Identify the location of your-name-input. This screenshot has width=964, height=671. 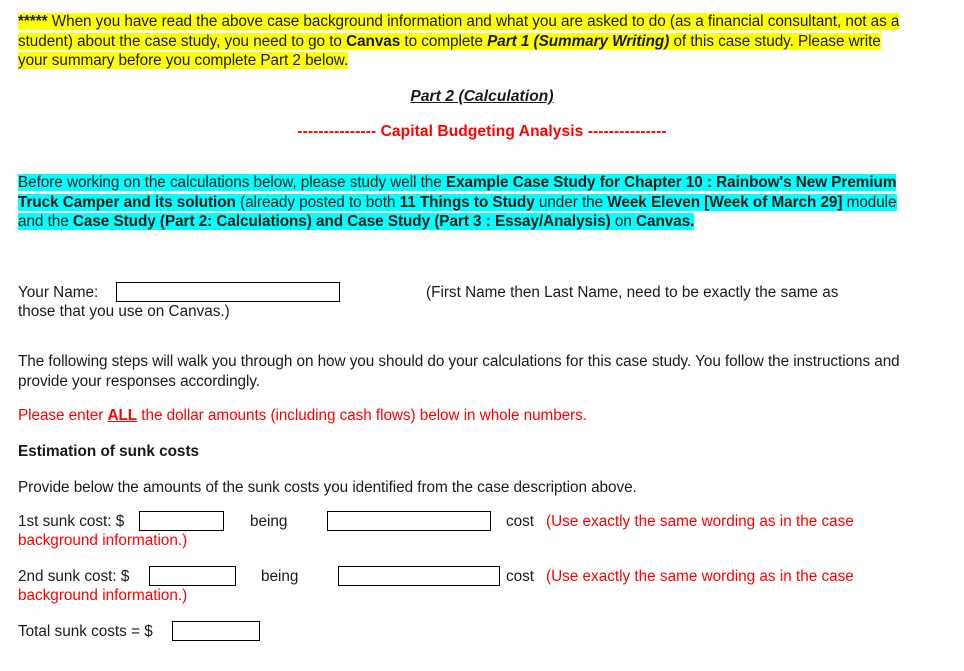
(228, 292).